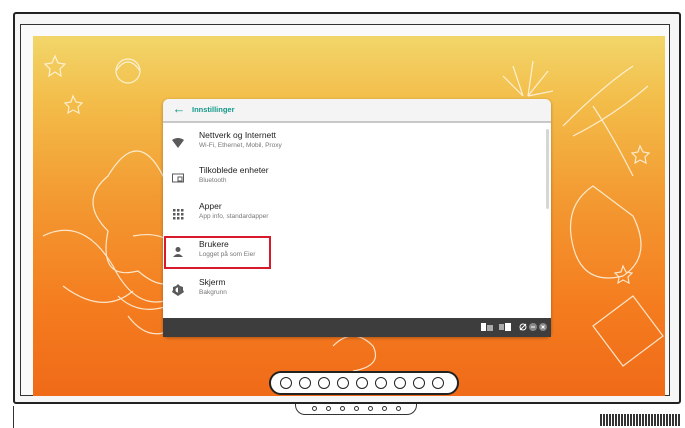 This screenshot has height=428, width=685. Describe the element at coordinates (240, 145) in the screenshot. I see `settings-item-subtitle: Wi-Fi, Ethernet, Mobil, Proxy` at that location.